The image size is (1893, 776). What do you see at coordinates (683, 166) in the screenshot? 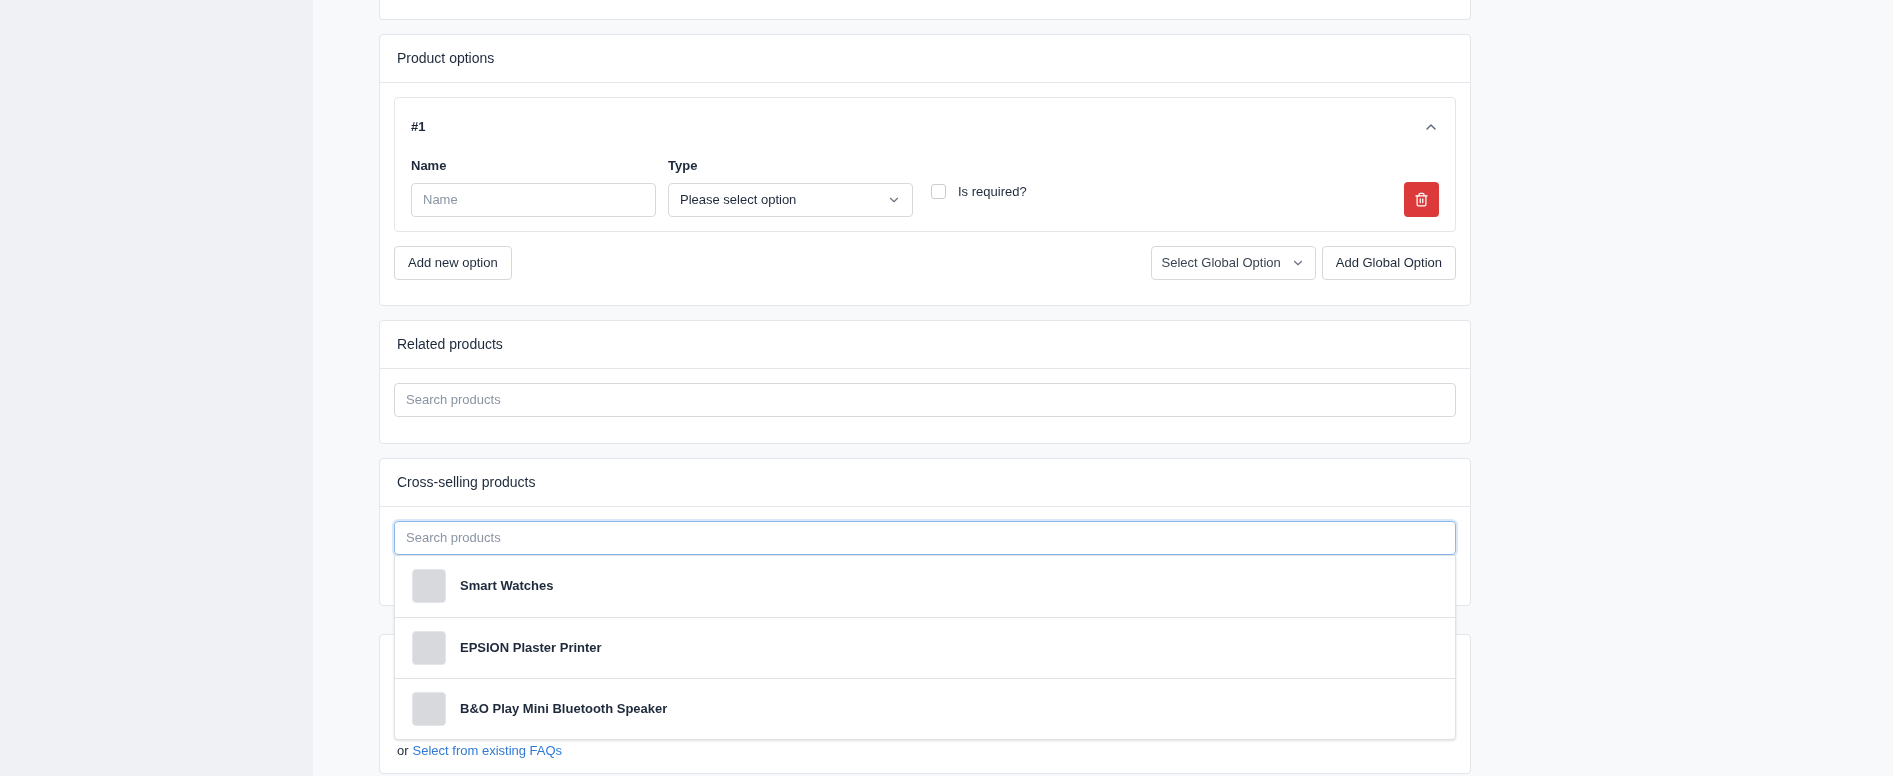
I see `field-label: Type` at bounding box center [683, 166].